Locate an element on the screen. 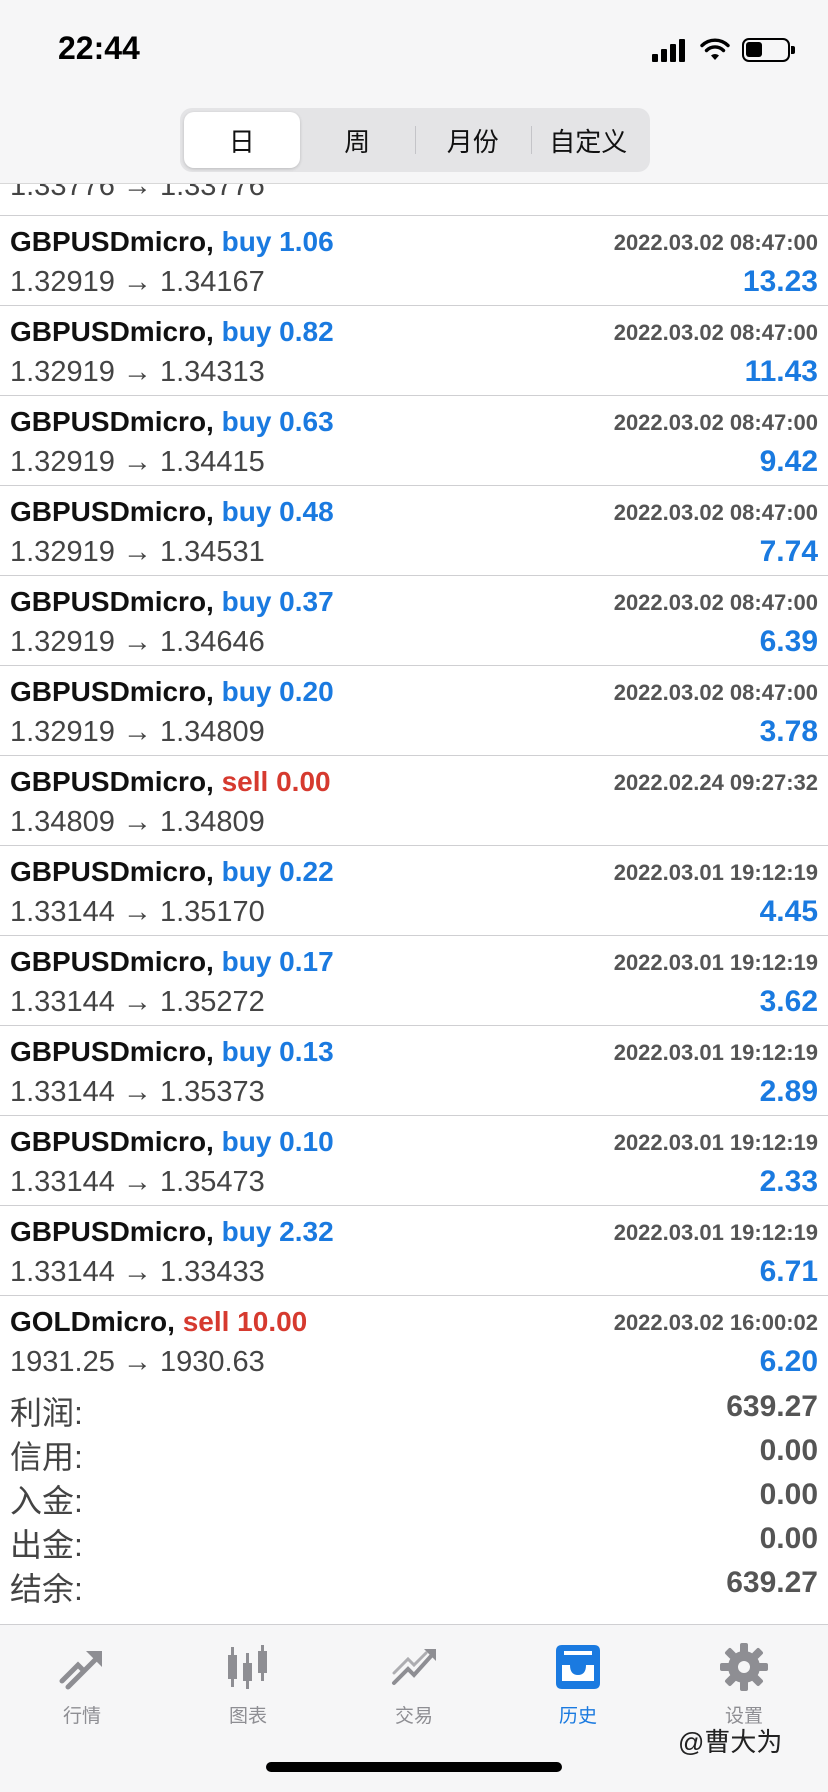 This screenshot has height=1792, width=828. trade-direction-volume: buy 0.20 is located at coordinates (277, 691).